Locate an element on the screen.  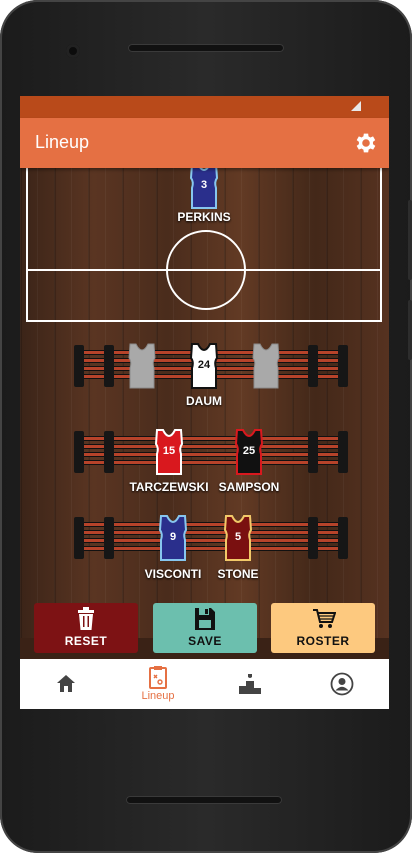
bench-player-jersey: 24 is located at coordinates (204, 365).